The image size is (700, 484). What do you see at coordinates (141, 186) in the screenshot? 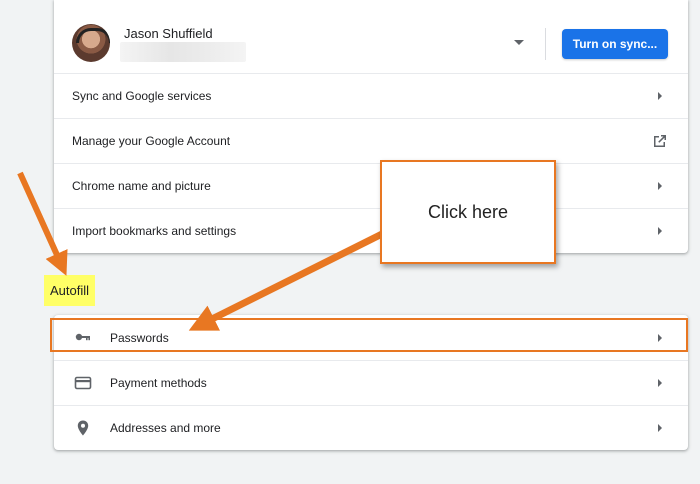
I see `row-label: Chrome name and picture` at bounding box center [141, 186].